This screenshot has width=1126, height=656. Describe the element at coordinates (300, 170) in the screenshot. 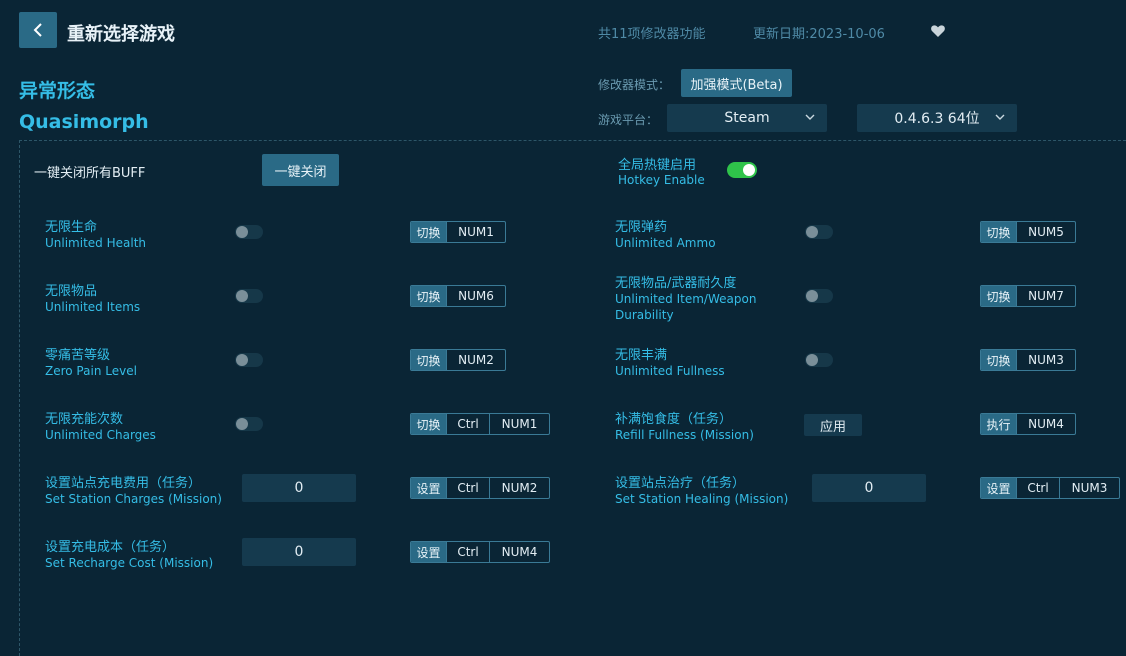

I see `all-off-button: 一键关闭` at that location.